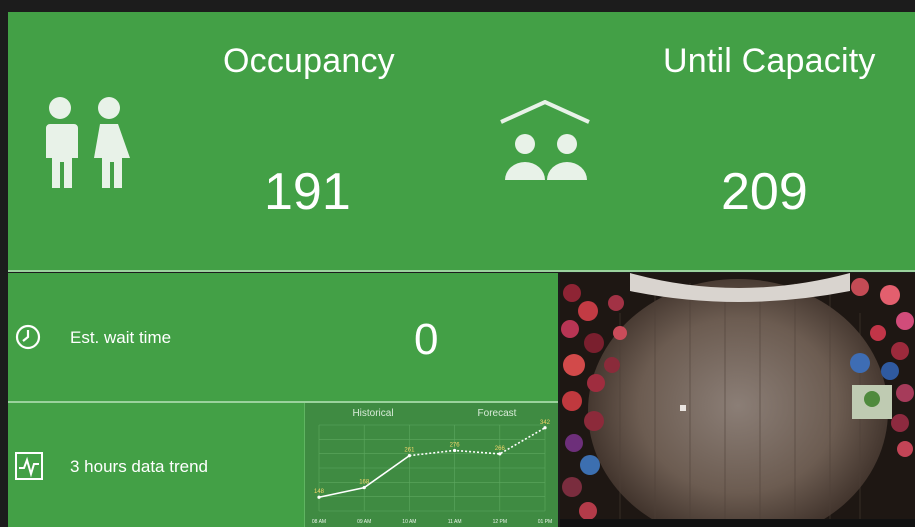 The image size is (915, 527). I want to click on divider-top, so click(461, 271).